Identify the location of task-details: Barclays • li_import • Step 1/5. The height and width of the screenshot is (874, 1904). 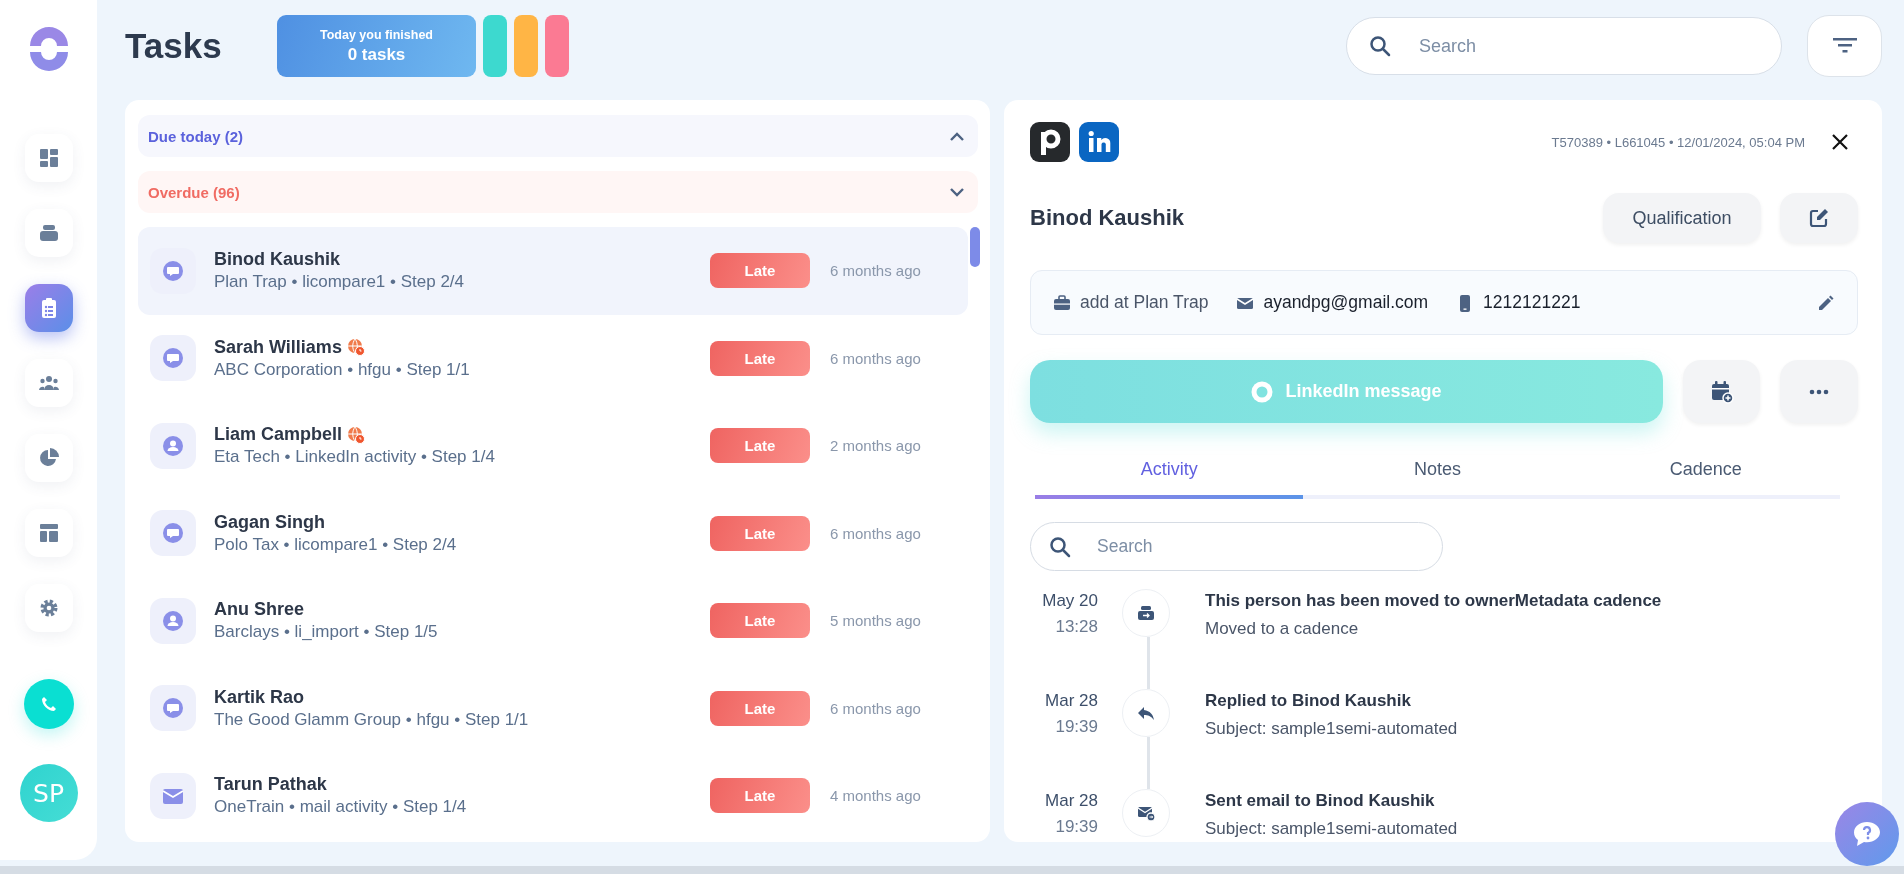
(326, 632).